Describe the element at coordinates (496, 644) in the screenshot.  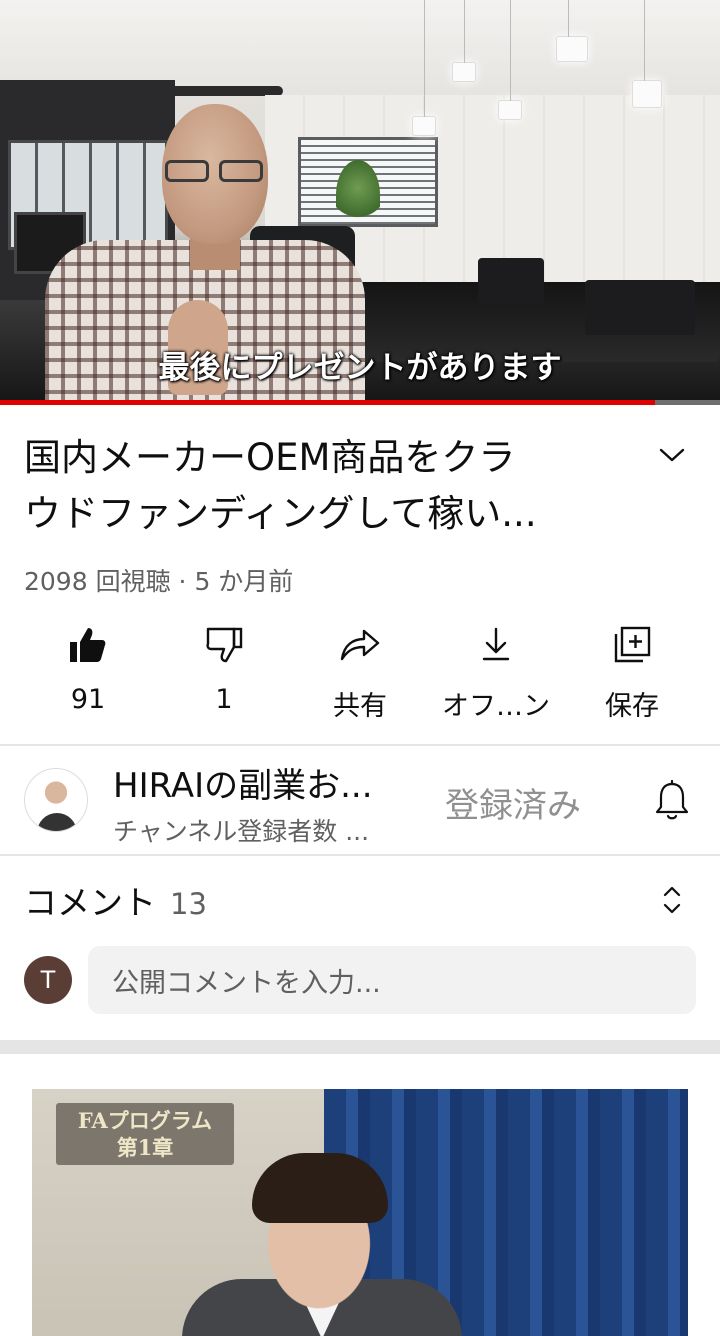
I see `download-icon` at that location.